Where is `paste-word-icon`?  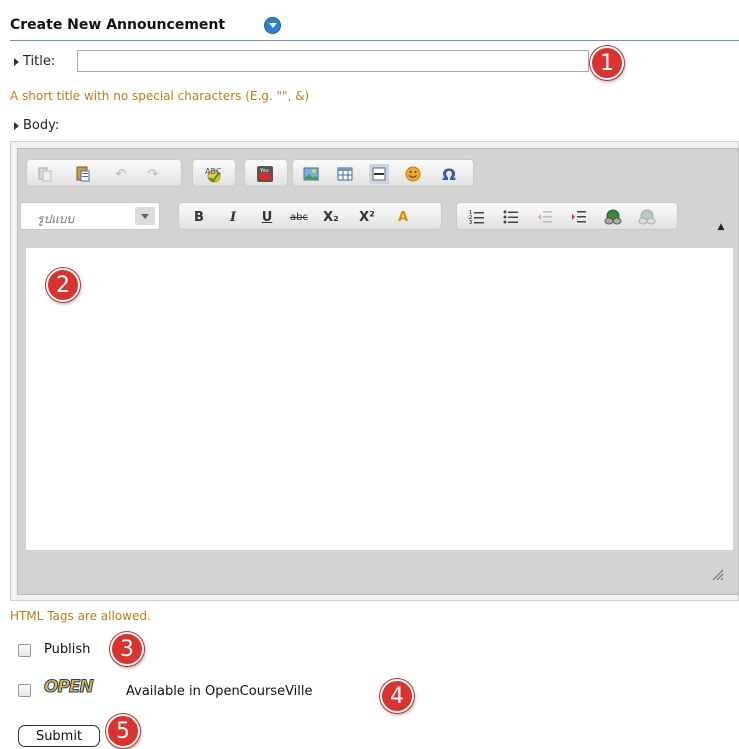
paste-word-icon is located at coordinates (83, 174).